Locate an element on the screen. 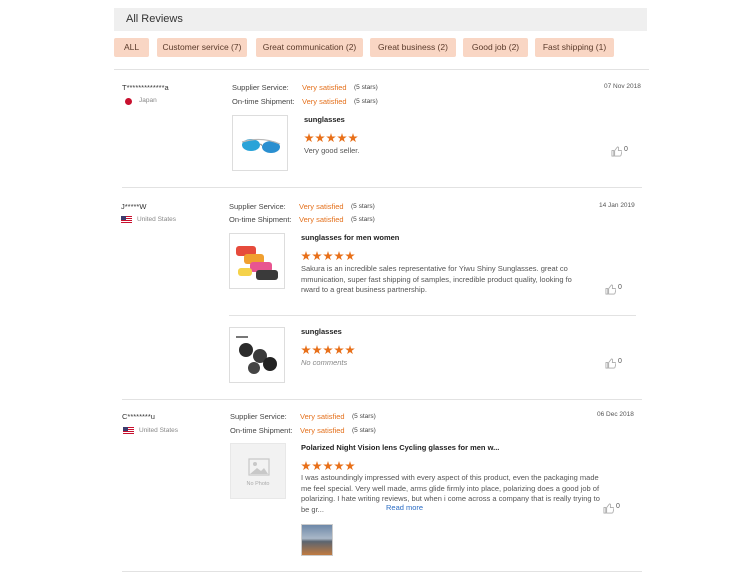  read-more-link: Read more is located at coordinates (404, 507).